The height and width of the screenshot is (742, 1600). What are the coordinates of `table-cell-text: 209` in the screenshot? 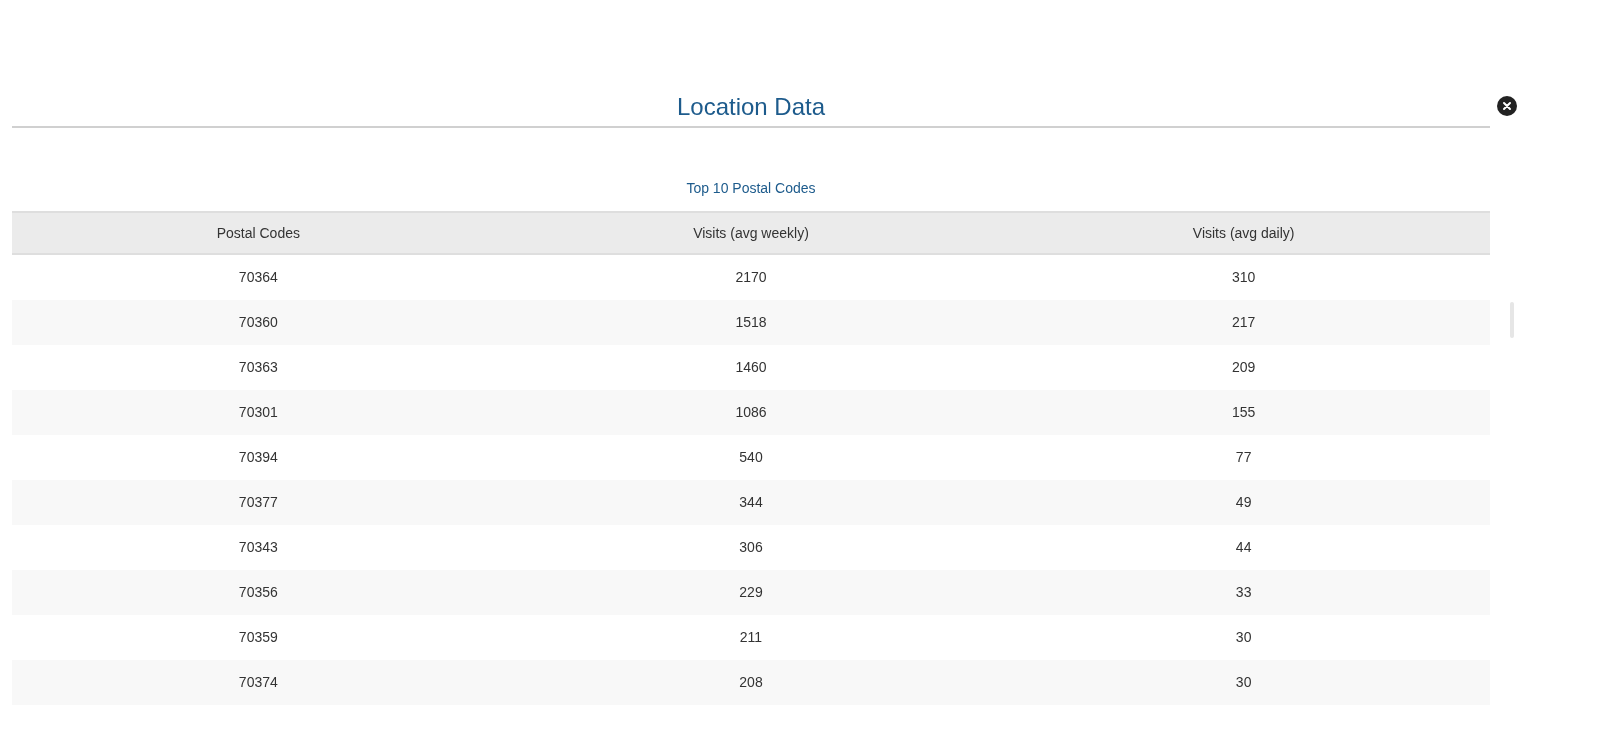 It's located at (1243, 367).